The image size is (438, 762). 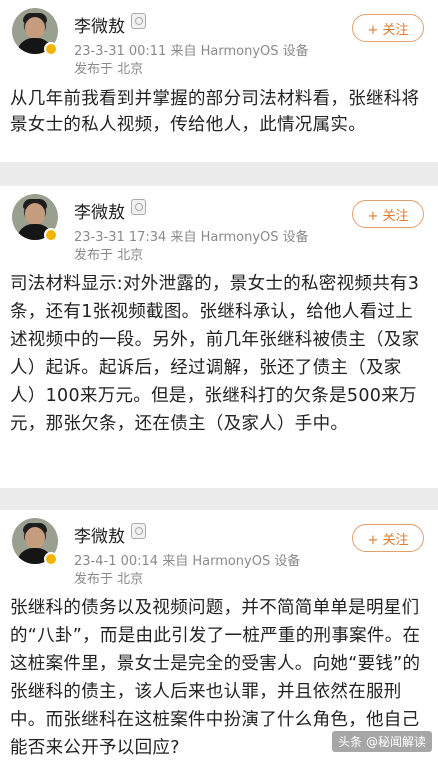 I want to click on post-time: 23-3-31 00:11, so click(x=120, y=51).